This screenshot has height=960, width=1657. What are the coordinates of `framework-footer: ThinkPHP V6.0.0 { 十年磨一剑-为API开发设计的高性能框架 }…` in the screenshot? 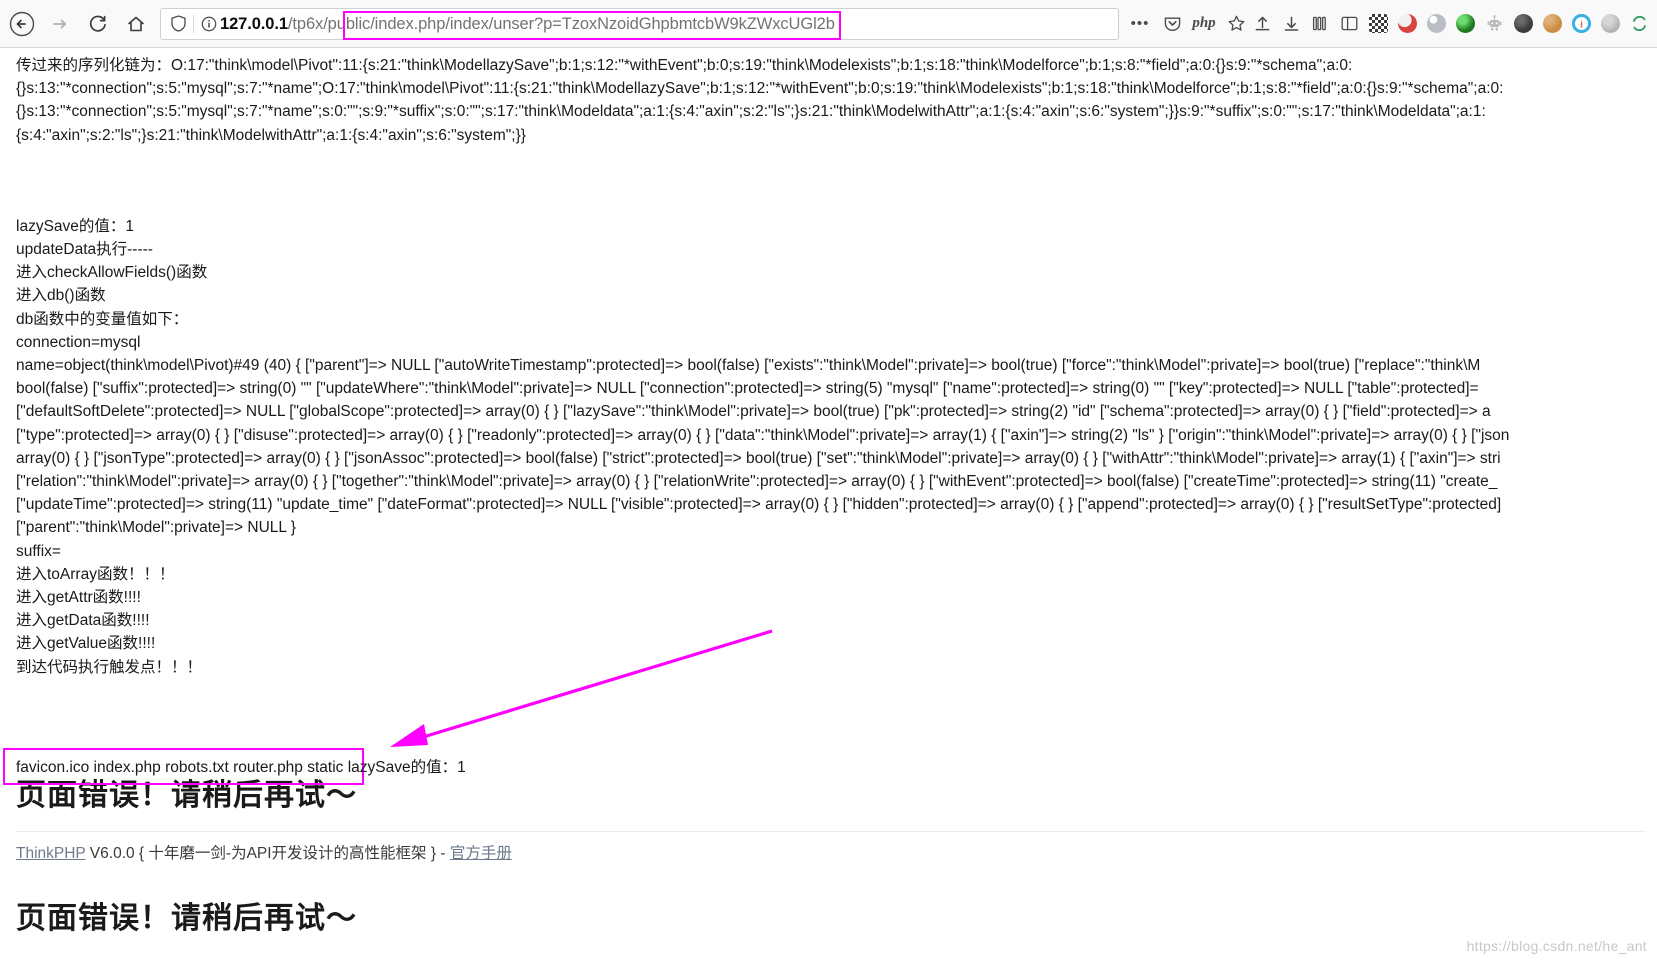 It's located at (836, 854).